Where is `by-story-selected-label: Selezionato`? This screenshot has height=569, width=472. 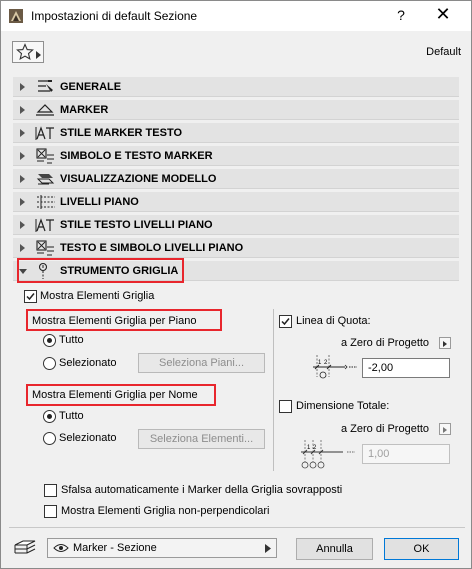 by-story-selected-label: Selezionato is located at coordinates (88, 363).